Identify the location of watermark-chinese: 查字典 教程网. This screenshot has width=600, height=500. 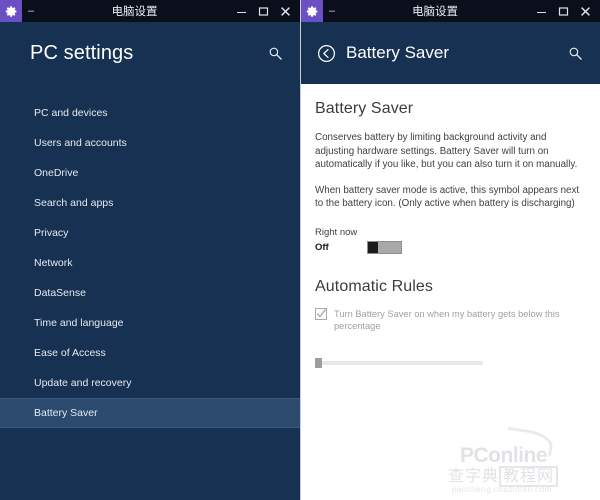
(503, 474).